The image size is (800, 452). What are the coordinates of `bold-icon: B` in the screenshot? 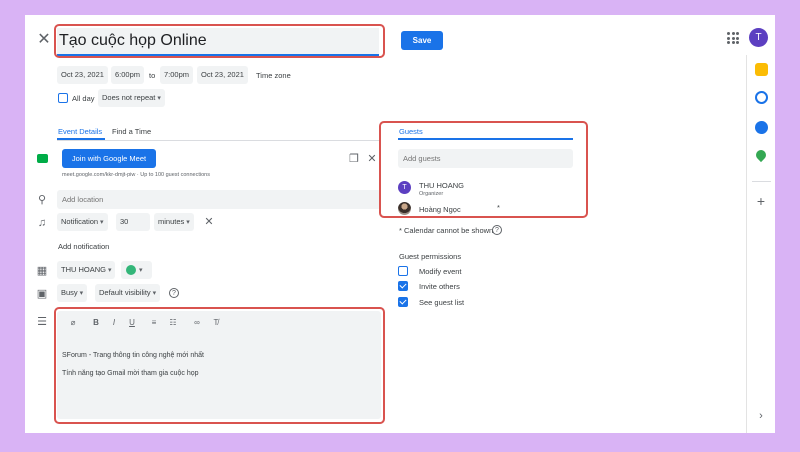 It's located at (96, 323).